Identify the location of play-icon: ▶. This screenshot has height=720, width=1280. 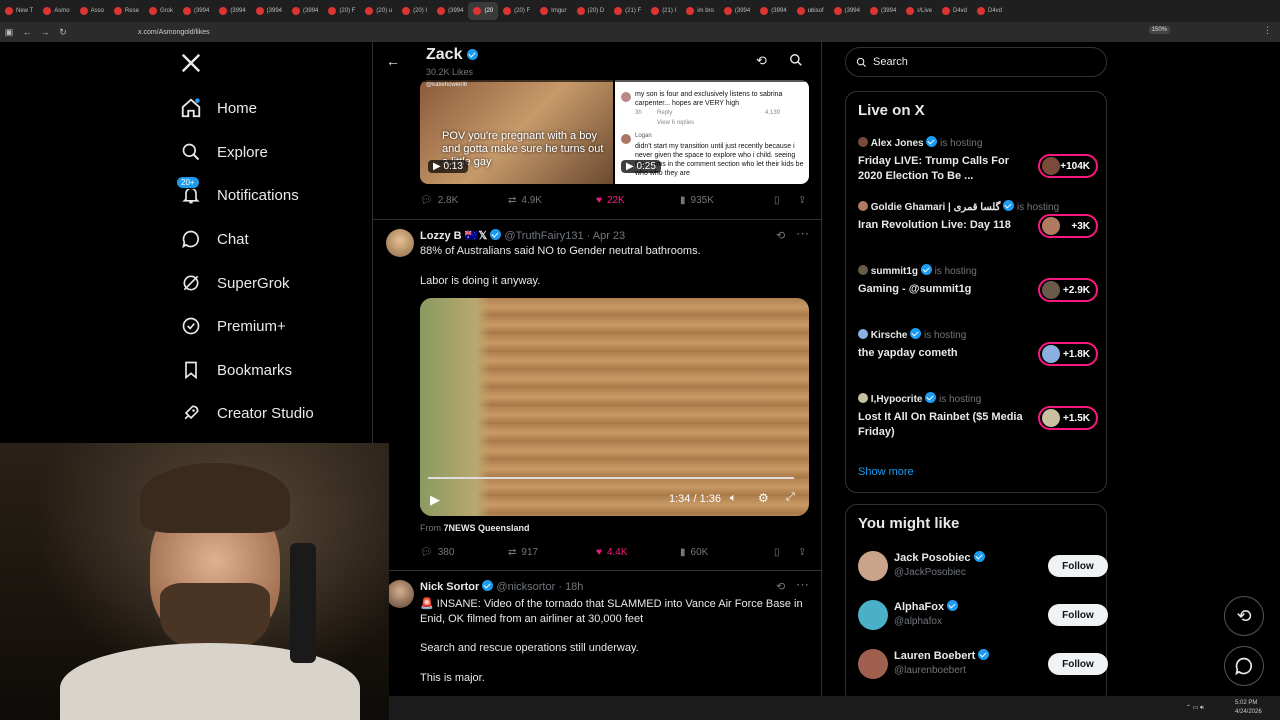
(435, 500).